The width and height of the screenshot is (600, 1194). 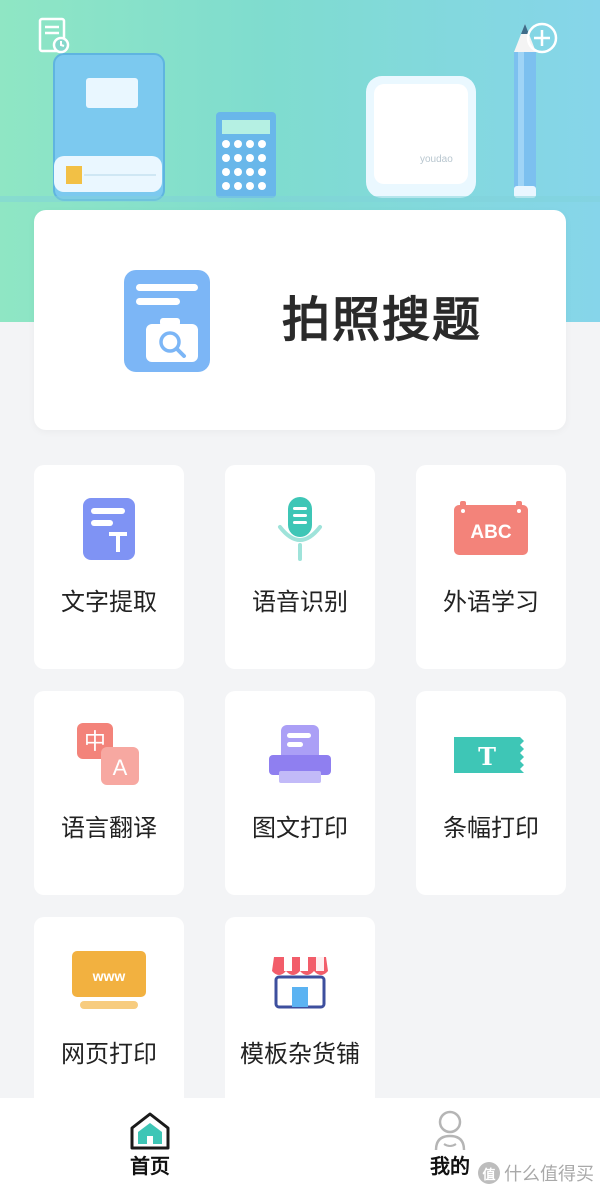 I want to click on watermark-badge: 值, so click(x=489, y=1173).